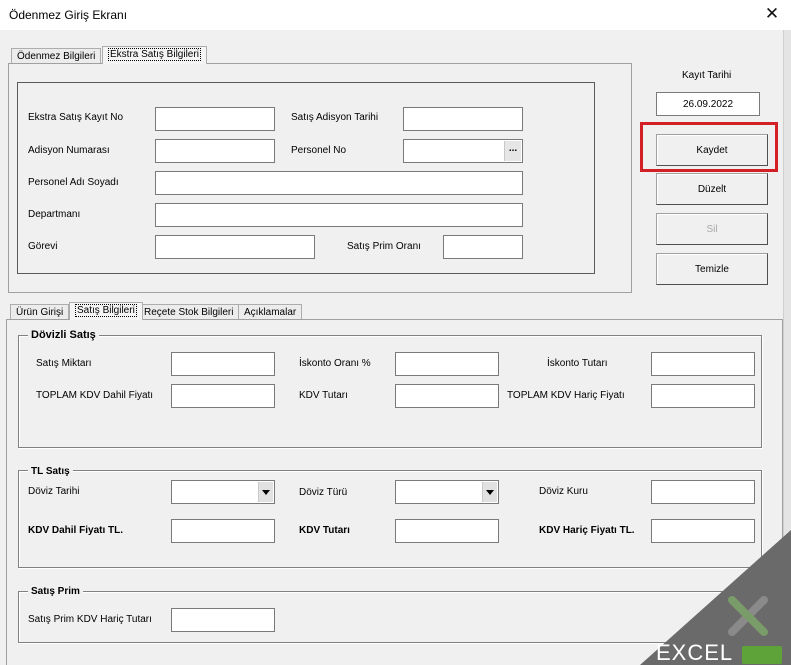 Image resolution: width=791 pixels, height=665 pixels. Describe the element at coordinates (335, 117) in the screenshot. I see `label-adisyon-tarihi: Satış Adisyon Tarihi` at that location.